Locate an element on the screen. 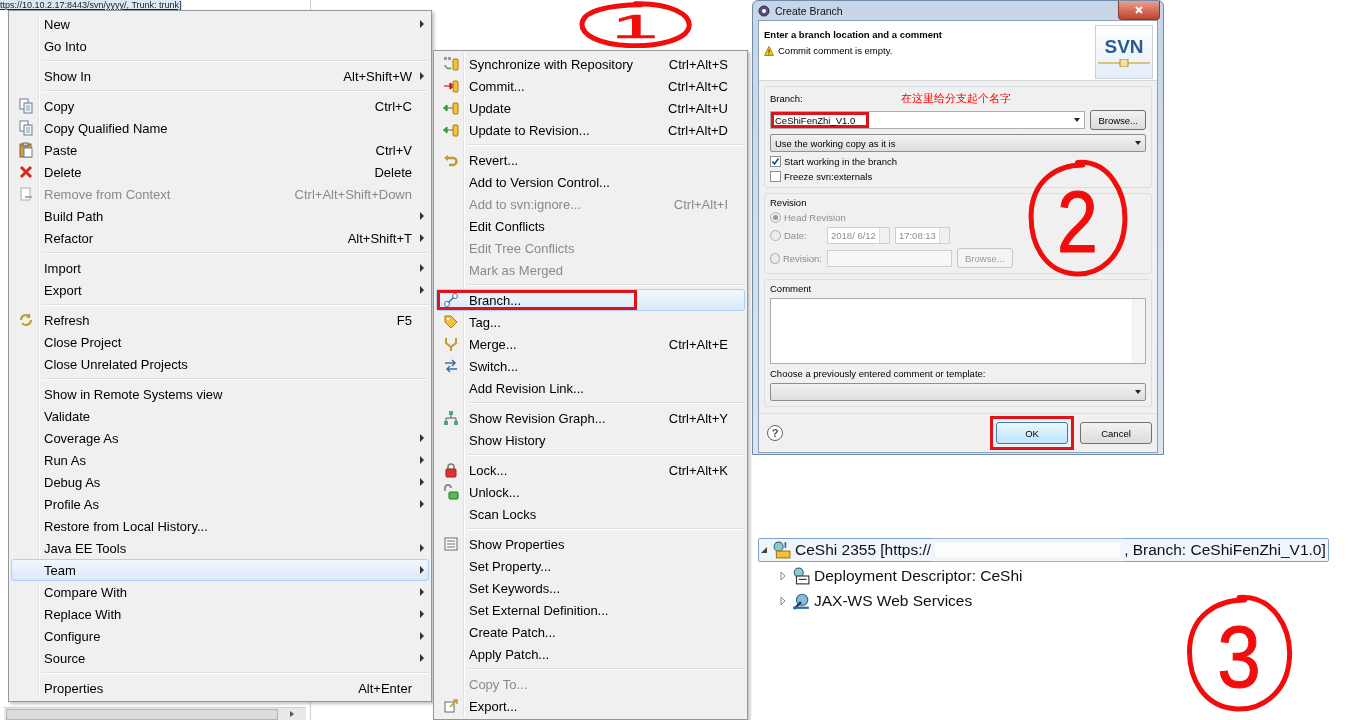 This screenshot has height=720, width=1348. collapse-arrow-icon is located at coordinates (764, 550).